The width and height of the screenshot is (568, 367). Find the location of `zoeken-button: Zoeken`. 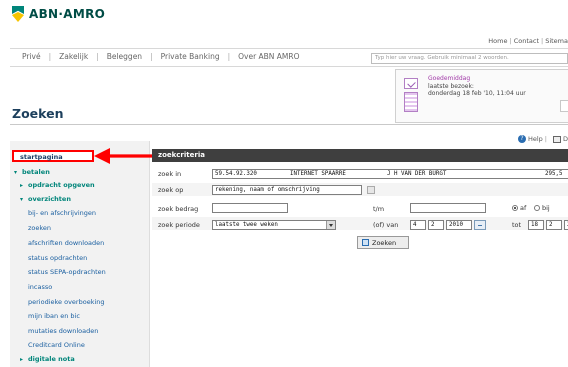

zoeken-button: Zoeken is located at coordinates (383, 242).